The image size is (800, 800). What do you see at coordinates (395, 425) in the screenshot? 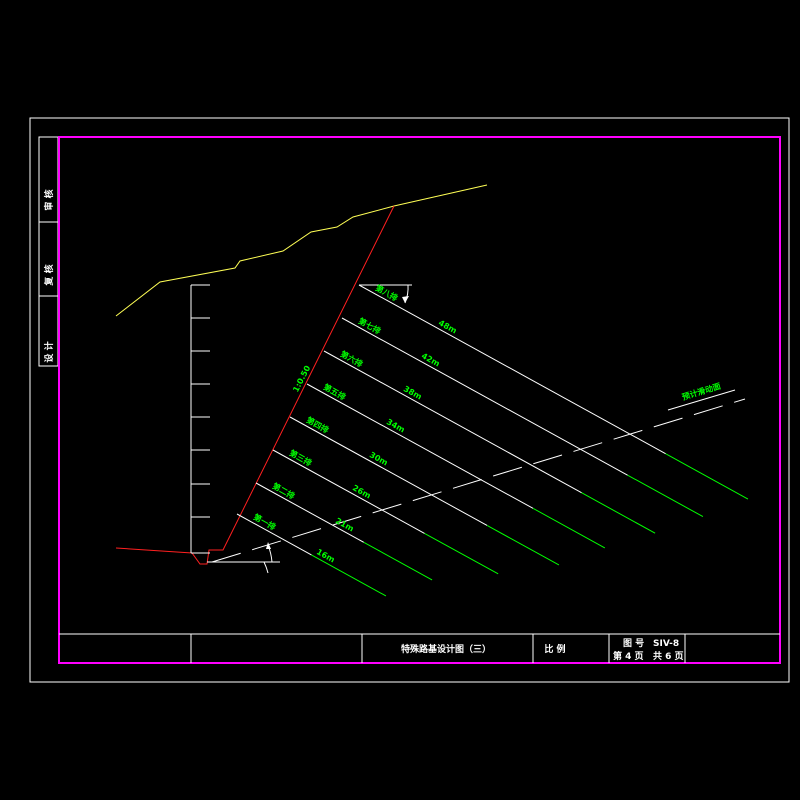
I see `anchor-row-length: 34m` at bounding box center [395, 425].